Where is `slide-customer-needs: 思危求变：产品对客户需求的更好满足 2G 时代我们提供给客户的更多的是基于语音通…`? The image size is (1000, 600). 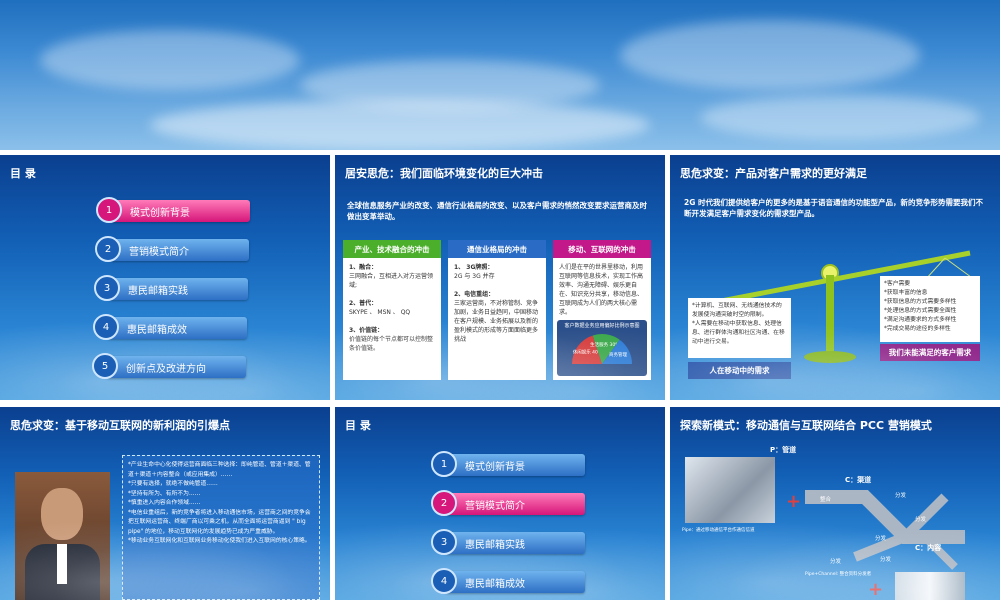
slide-customer-needs: 思危求变：产品对客户需求的更好满足 2G 时代我们提供给客户的更多的是基于语音通… is located at coordinates (835, 277).